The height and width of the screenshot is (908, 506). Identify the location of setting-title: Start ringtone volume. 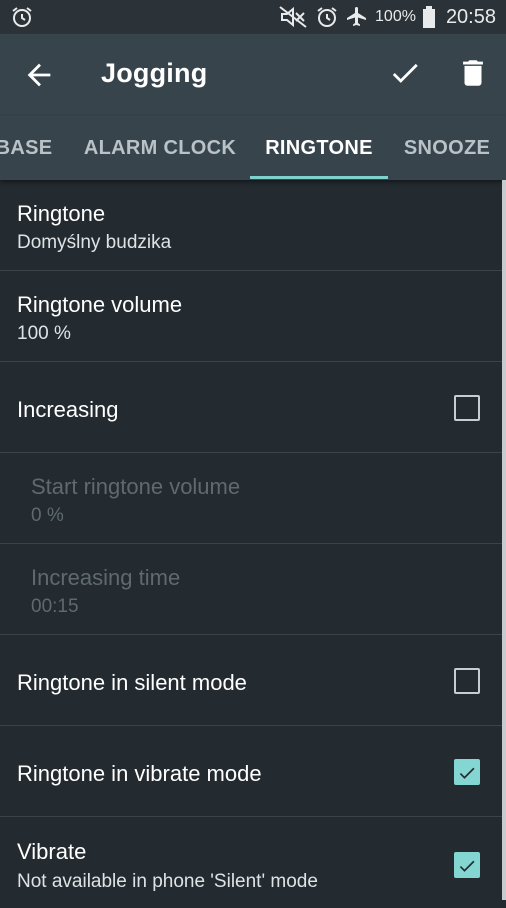
(136, 486).